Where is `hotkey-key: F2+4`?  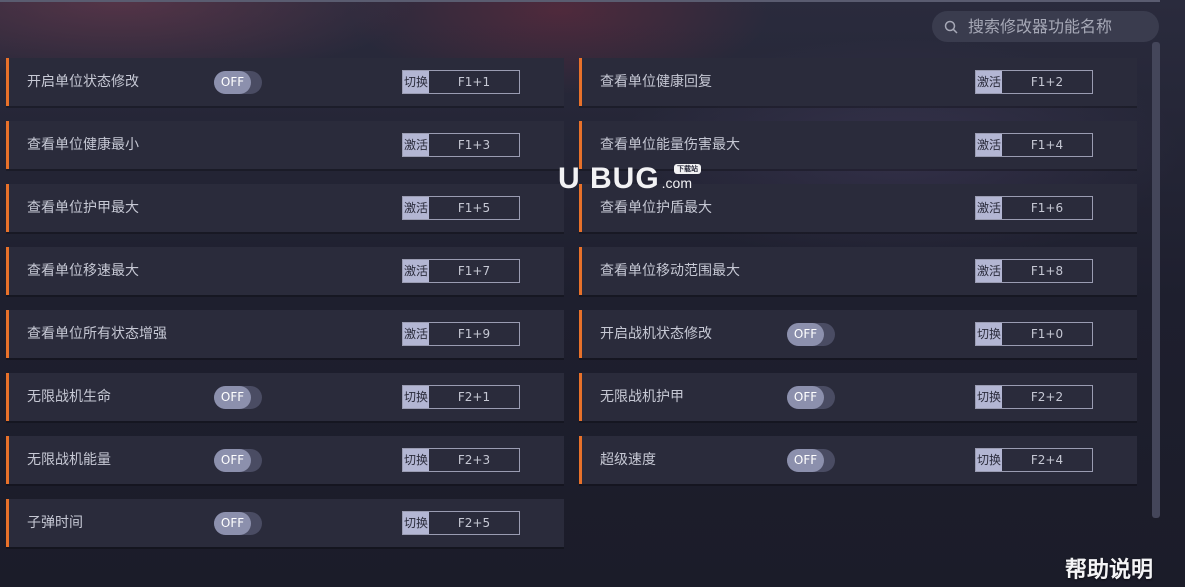 hotkey-key: F2+4 is located at coordinates (1047, 460).